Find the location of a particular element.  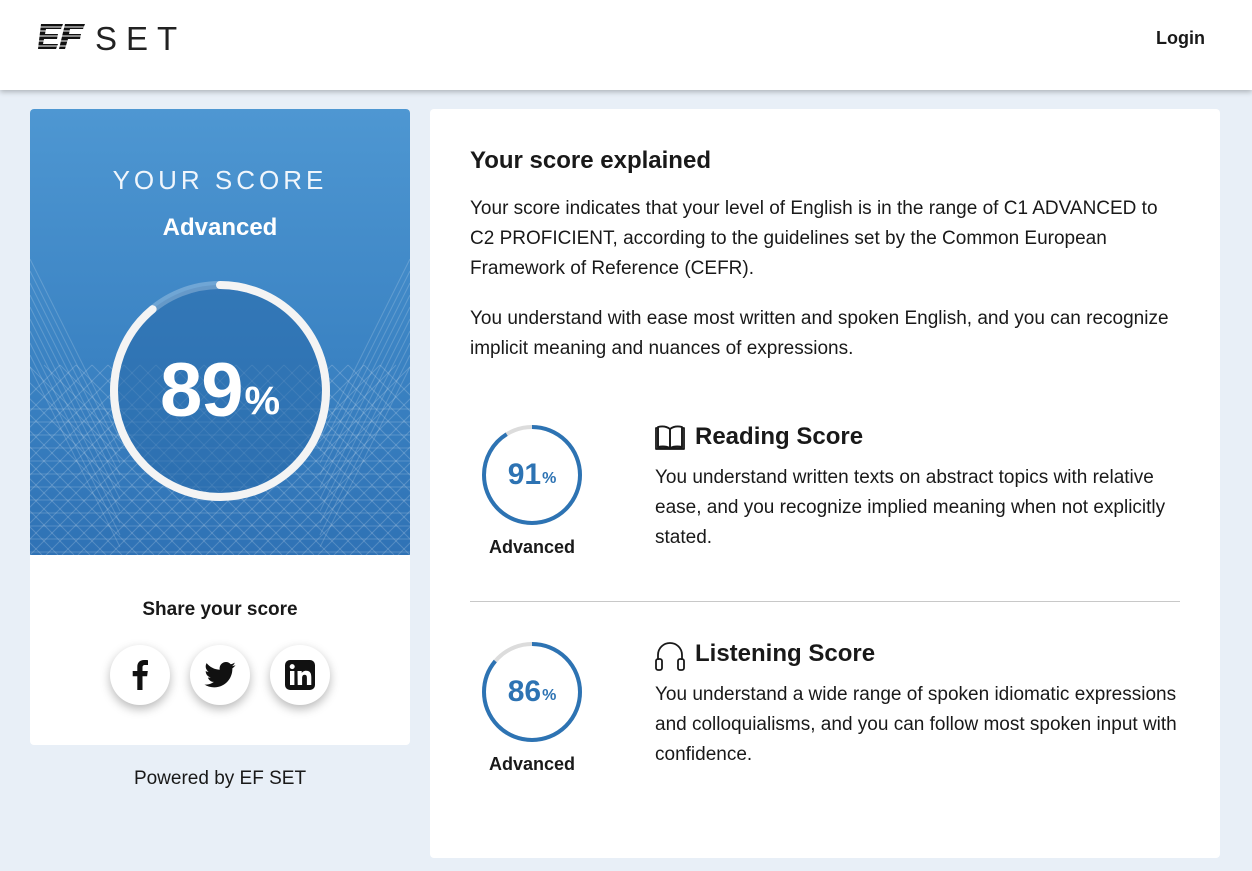

listening-score-title: Listening Score is located at coordinates (785, 653).